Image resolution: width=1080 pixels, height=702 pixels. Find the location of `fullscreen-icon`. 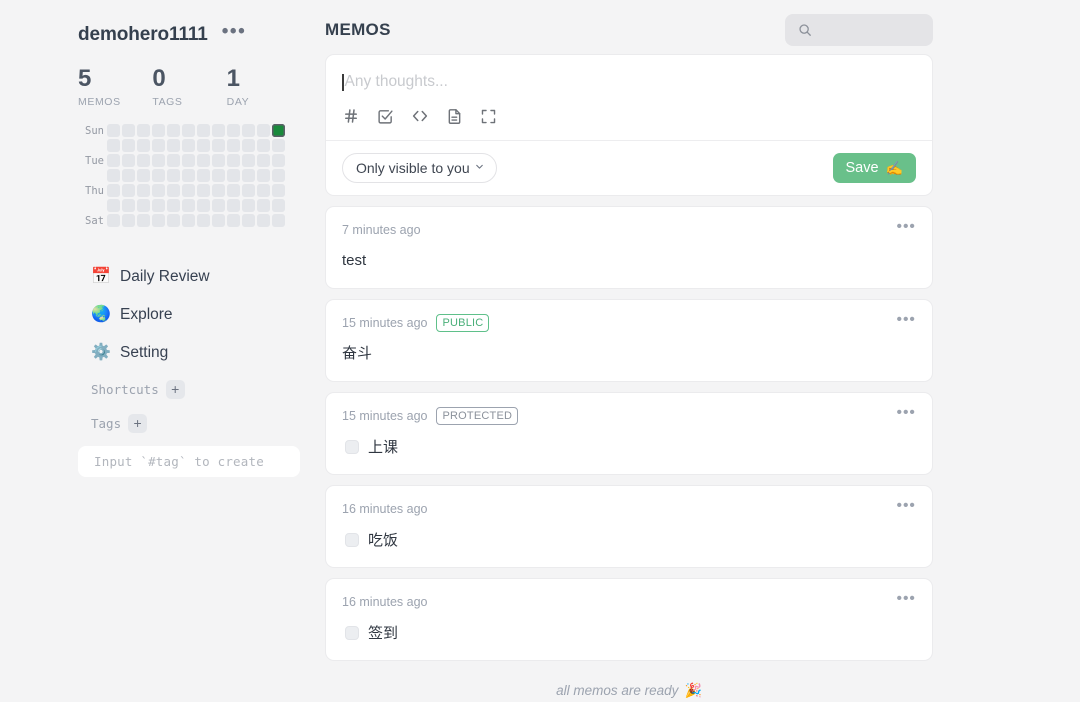

fullscreen-icon is located at coordinates (488, 116).